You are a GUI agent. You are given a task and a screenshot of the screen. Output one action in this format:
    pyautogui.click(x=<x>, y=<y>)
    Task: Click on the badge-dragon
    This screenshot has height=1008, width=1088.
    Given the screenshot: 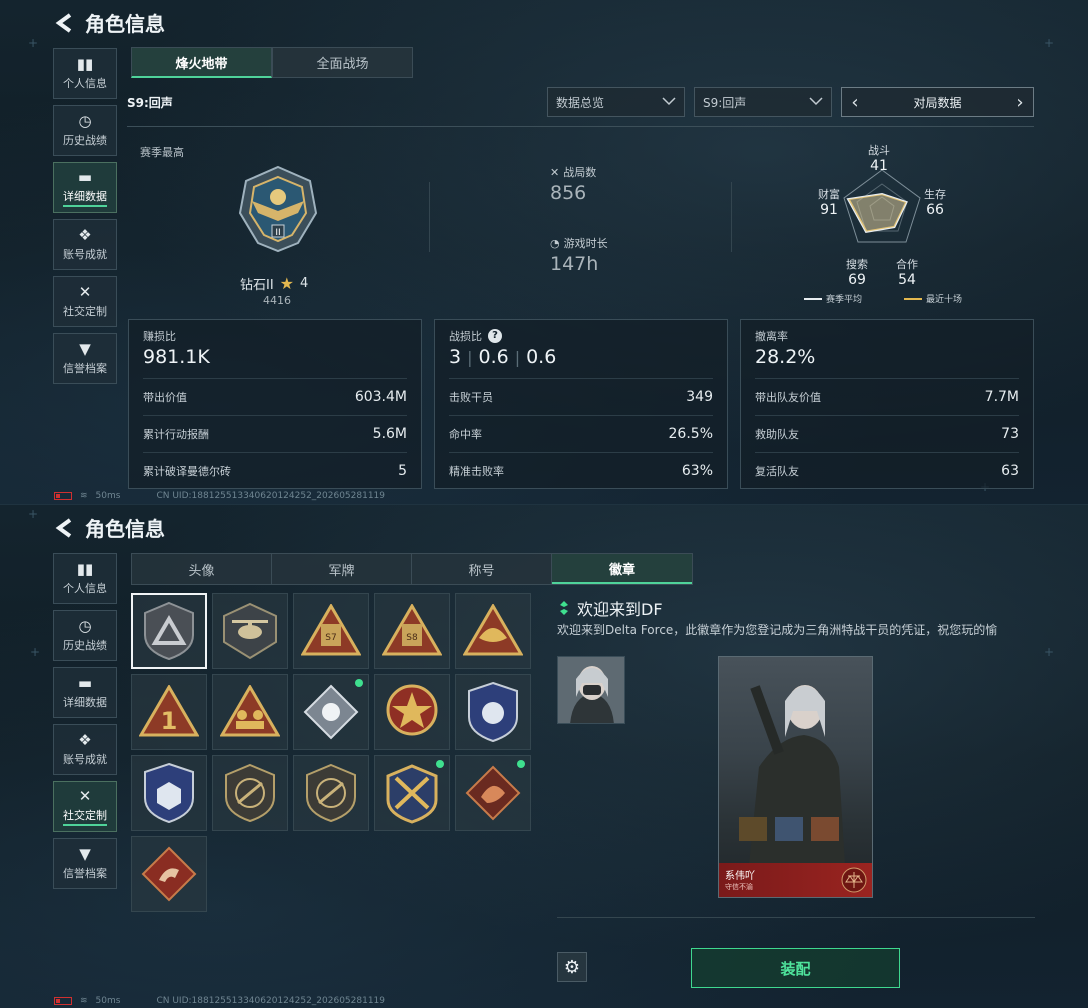 What is the action you would take?
    pyautogui.click(x=493, y=793)
    